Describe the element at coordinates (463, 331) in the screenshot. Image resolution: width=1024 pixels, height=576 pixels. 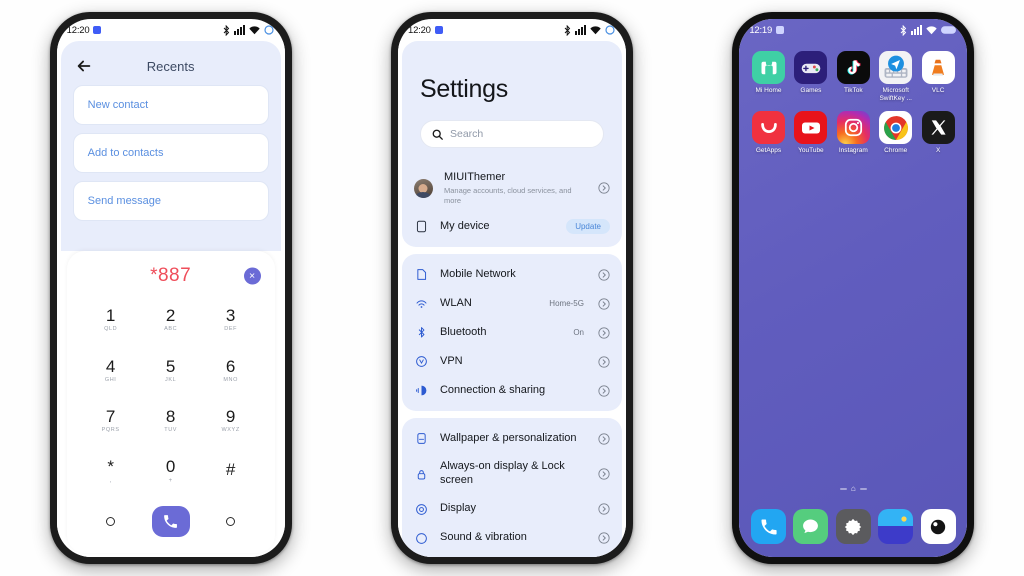
I see `row-text: Bluetooth` at that location.